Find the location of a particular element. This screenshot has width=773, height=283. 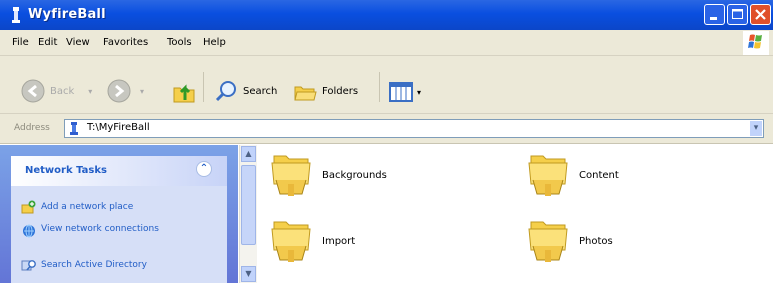

close-icon is located at coordinates (760, 14).